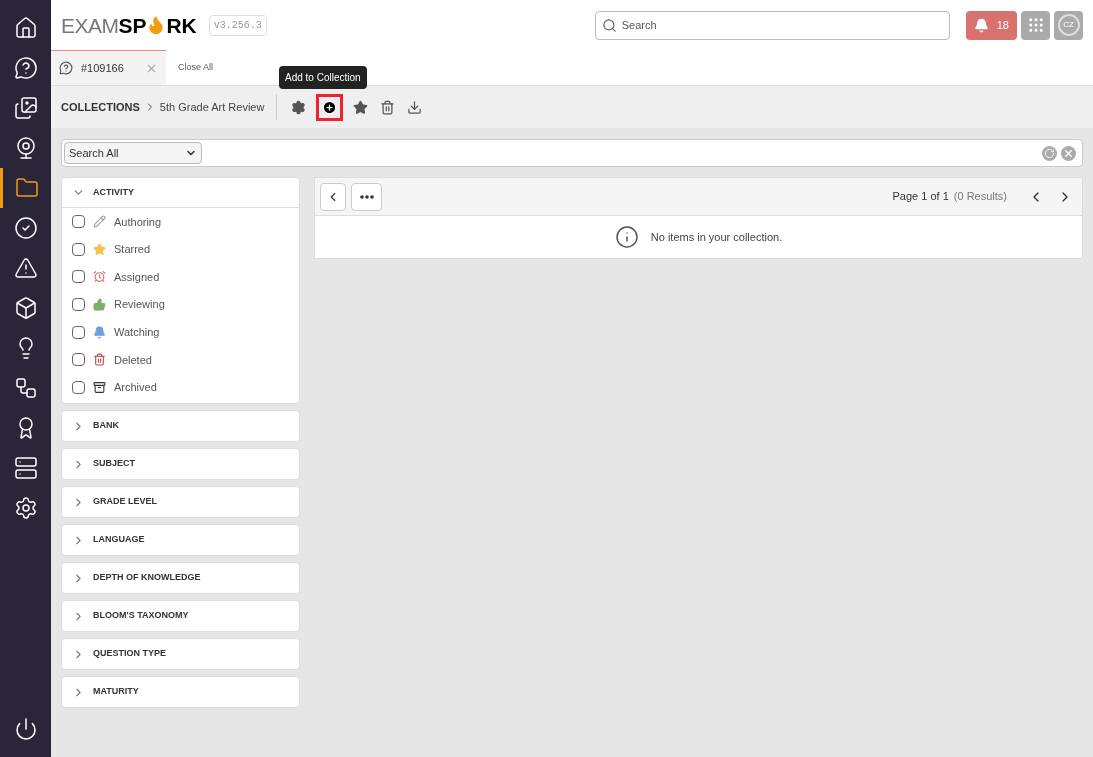  What do you see at coordinates (180, 193) in the screenshot?
I see `filter-header: ACTIVITY` at bounding box center [180, 193].